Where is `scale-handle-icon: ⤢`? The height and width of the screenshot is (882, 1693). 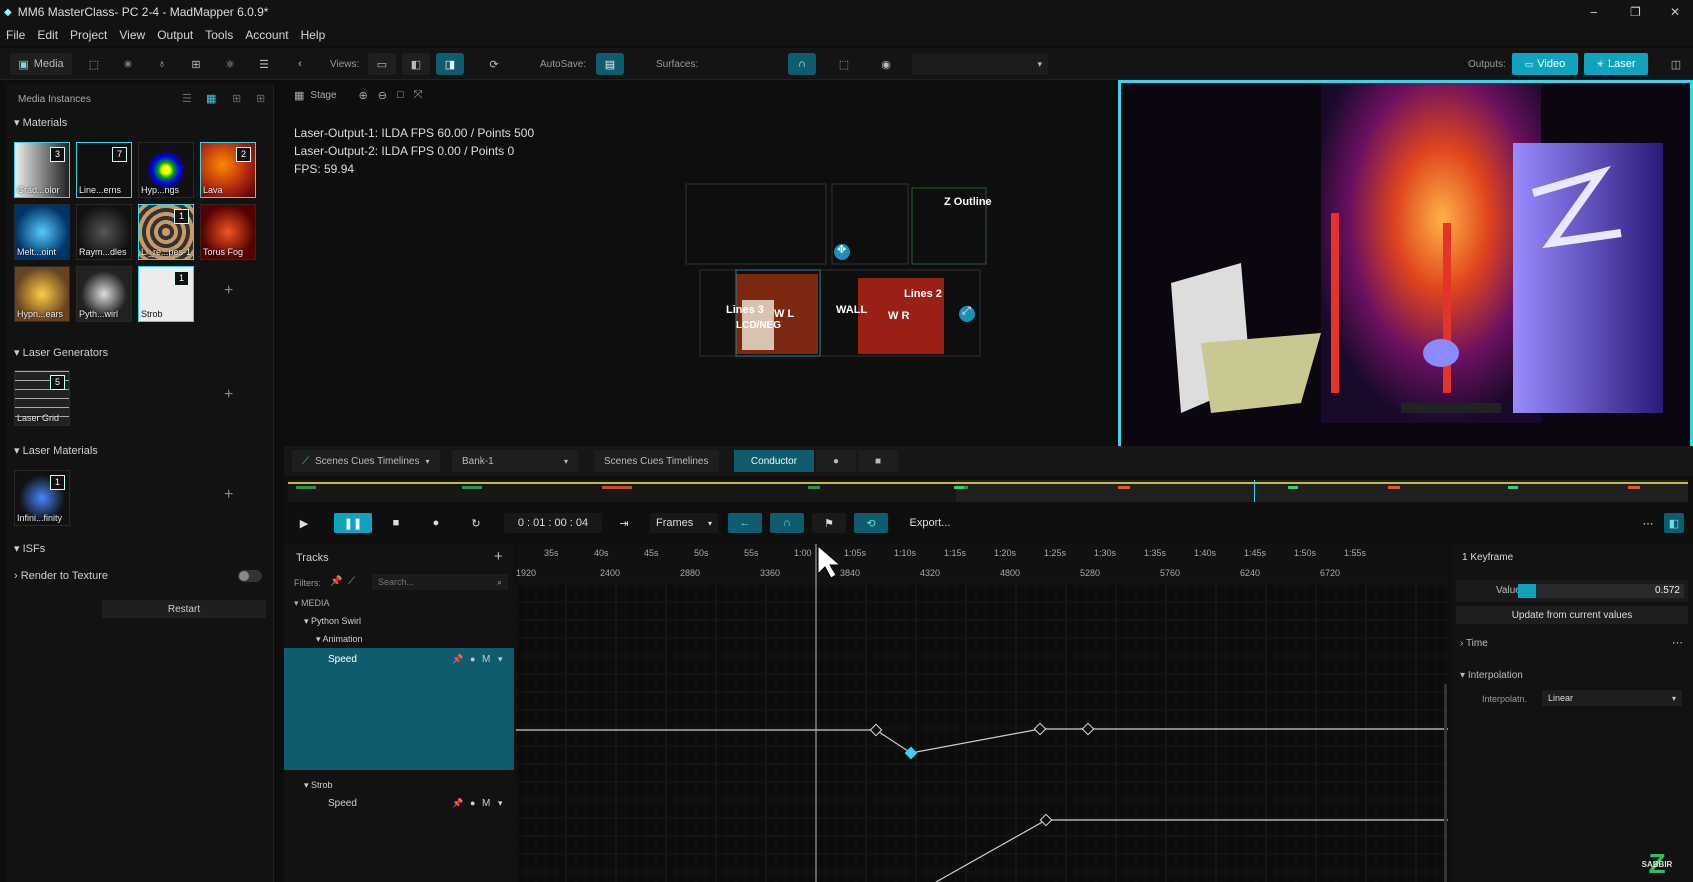 scale-handle-icon: ⤢ is located at coordinates (966, 311).